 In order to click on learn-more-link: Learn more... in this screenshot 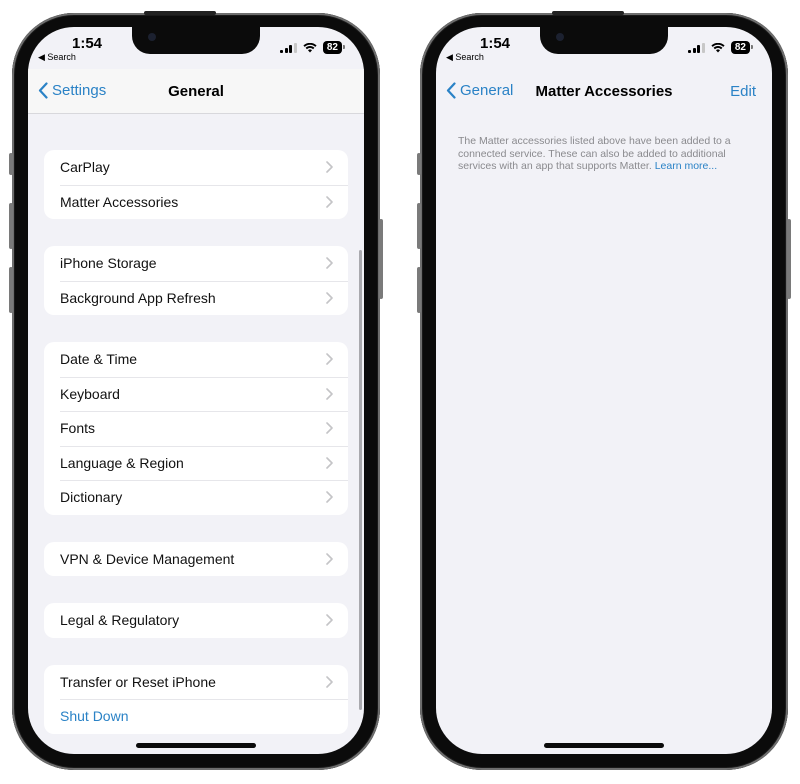, I will do `click(686, 166)`.